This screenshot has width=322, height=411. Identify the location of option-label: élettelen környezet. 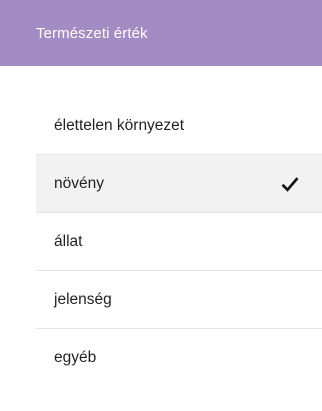
(119, 125).